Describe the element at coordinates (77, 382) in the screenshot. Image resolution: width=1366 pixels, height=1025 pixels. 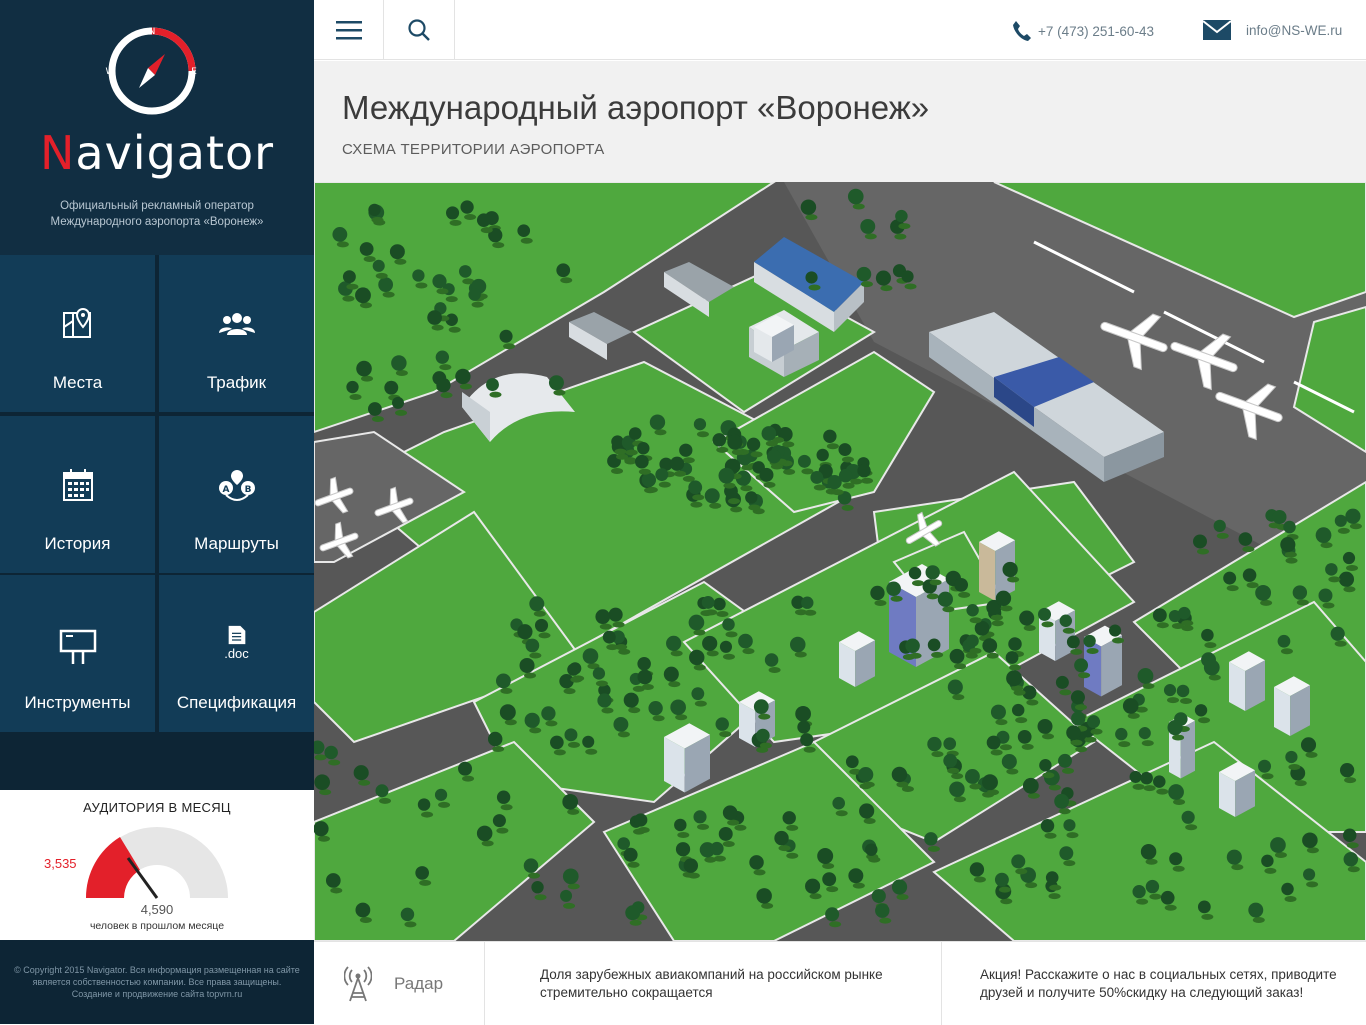
I see `menu-item-label: Места` at that location.